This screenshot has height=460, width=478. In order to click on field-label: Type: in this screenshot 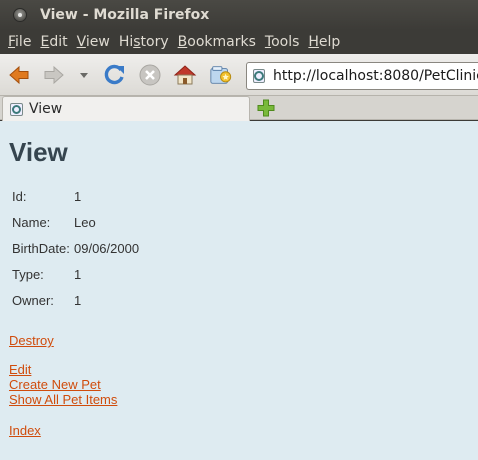, I will do `click(28, 274)`.